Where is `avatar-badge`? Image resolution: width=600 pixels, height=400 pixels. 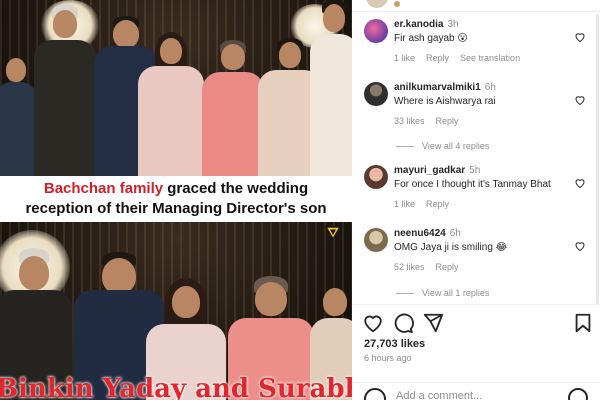
avatar-badge is located at coordinates (397, 4).